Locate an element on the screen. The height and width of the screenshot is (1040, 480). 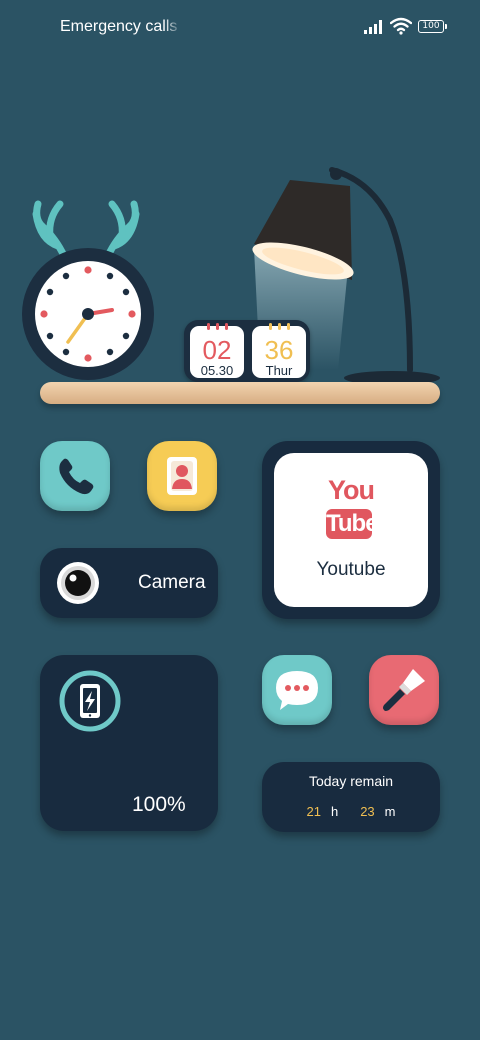
calendar-day: 02 is located at coordinates (217, 350).